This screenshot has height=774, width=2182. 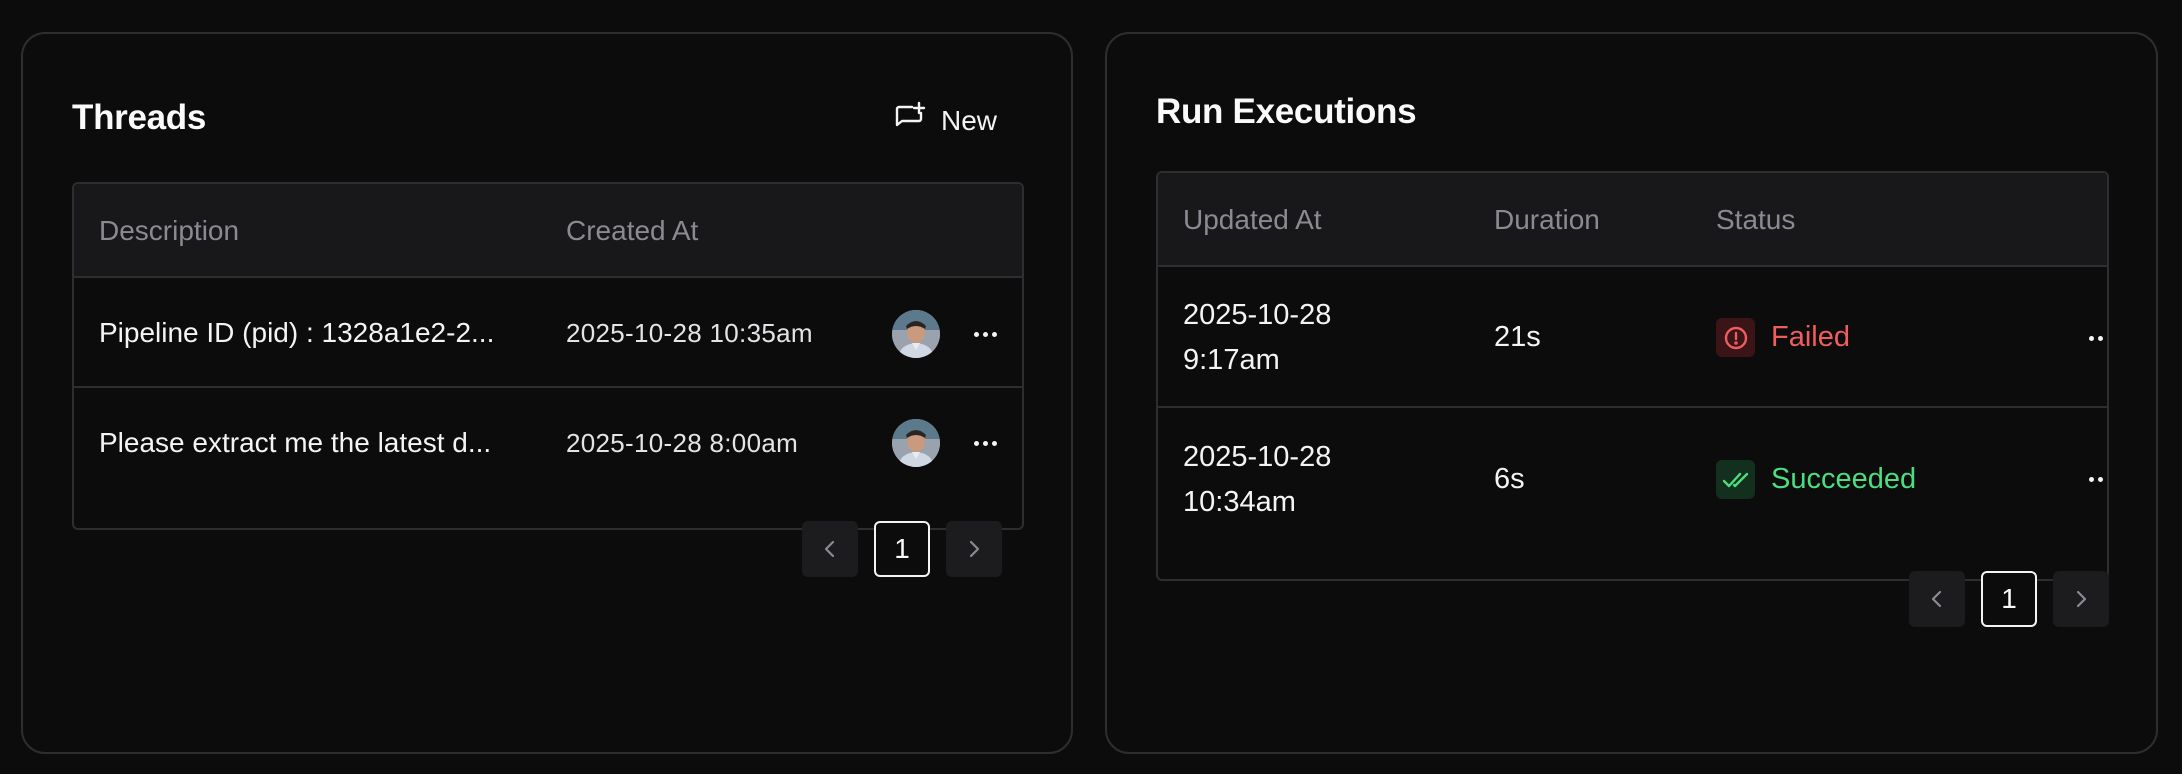 I want to click on run-updated-at: 2025-10-28 9:17am, so click(x=1257, y=337).